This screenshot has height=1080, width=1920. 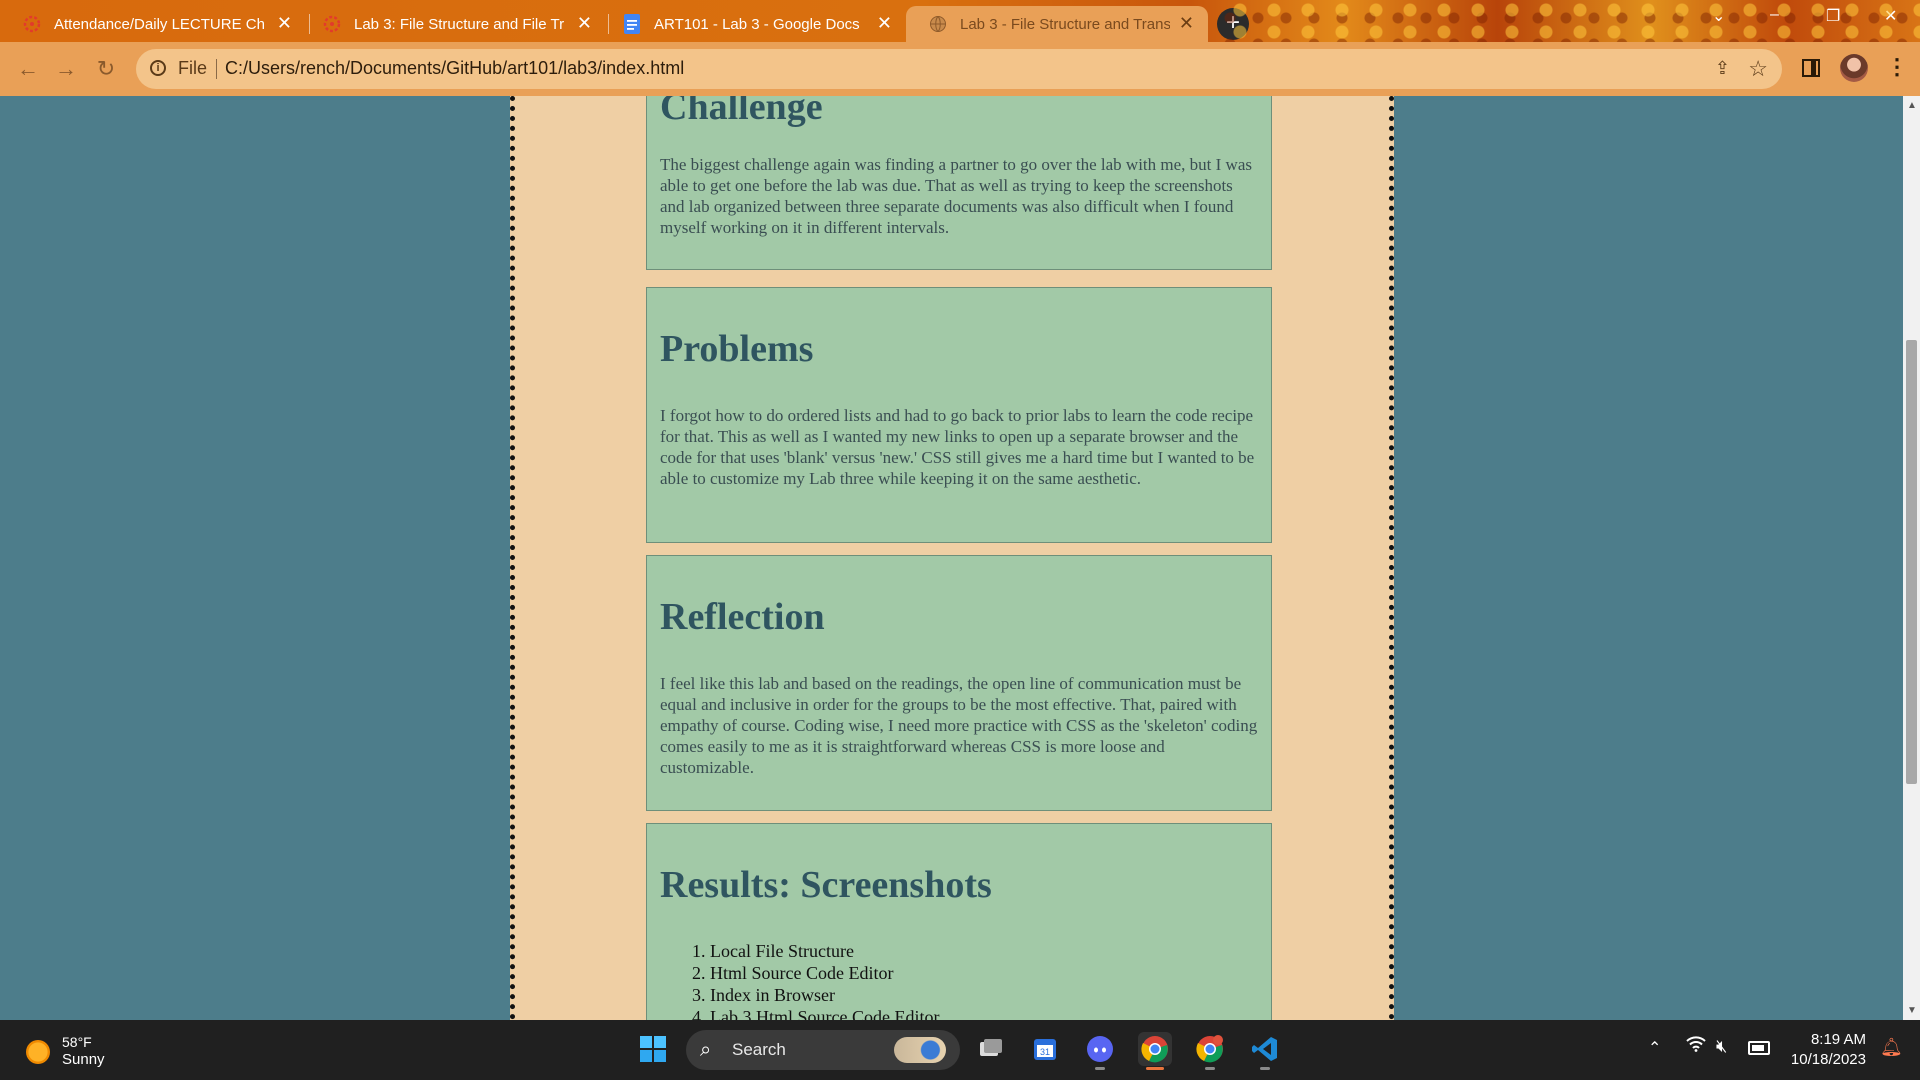 I want to click on notification-bell-icon: 🔔︎, so click(x=1891, y=1047).